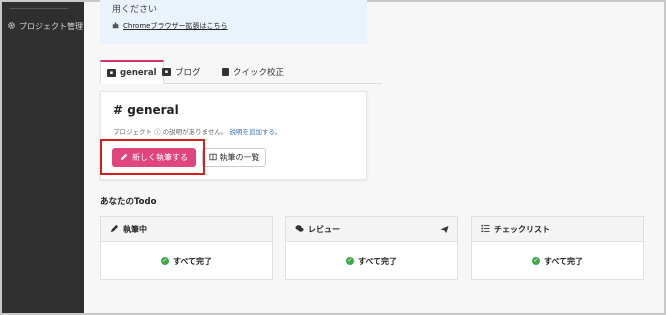 This screenshot has width=666, height=315. I want to click on puzzle-icon, so click(116, 26).